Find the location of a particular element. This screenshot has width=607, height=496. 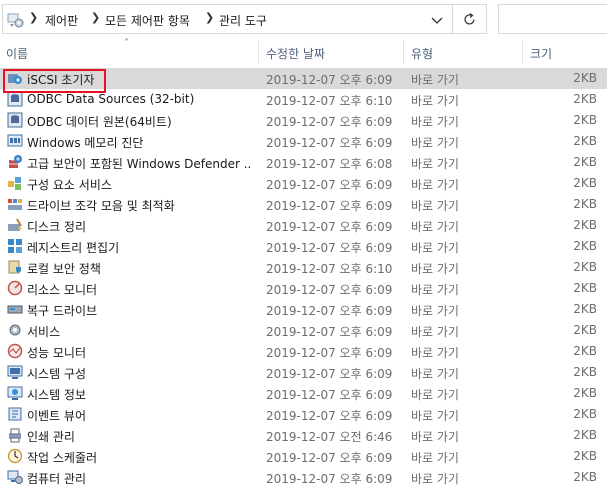

component-services-icon is located at coordinates (14, 183).